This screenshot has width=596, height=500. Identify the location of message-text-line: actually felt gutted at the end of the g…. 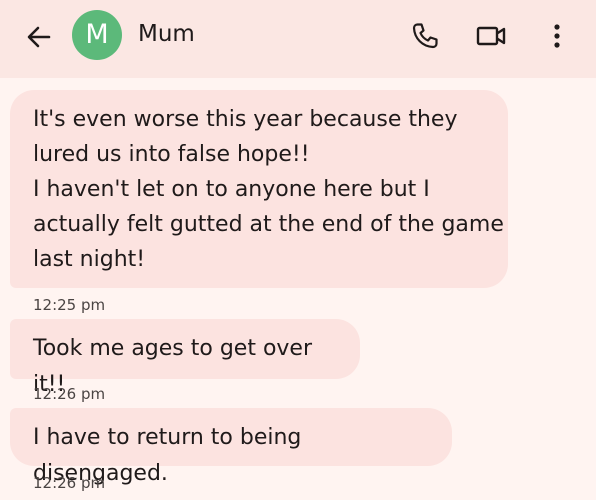
(268, 224).